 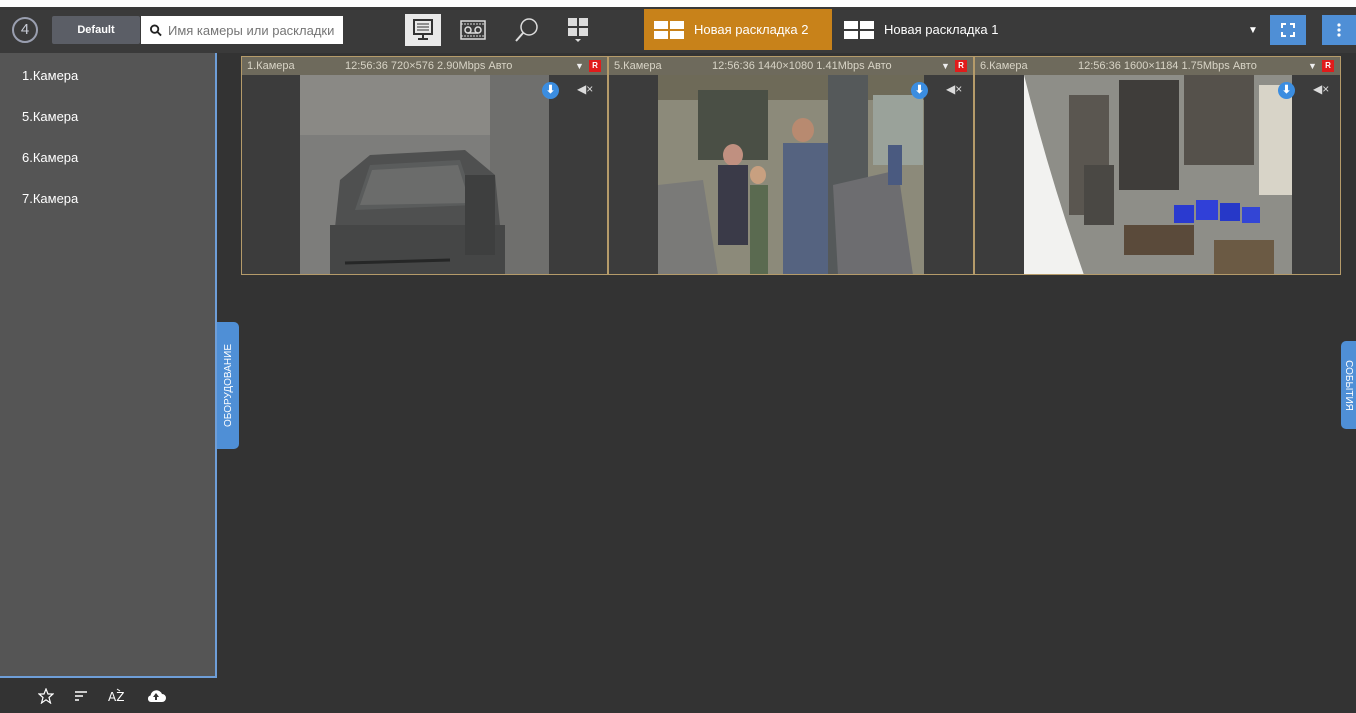 What do you see at coordinates (108, 365) in the screenshot?
I see `camera-list-panel: 1.Камера 5.Камера 6.Камера 7.Камера` at bounding box center [108, 365].